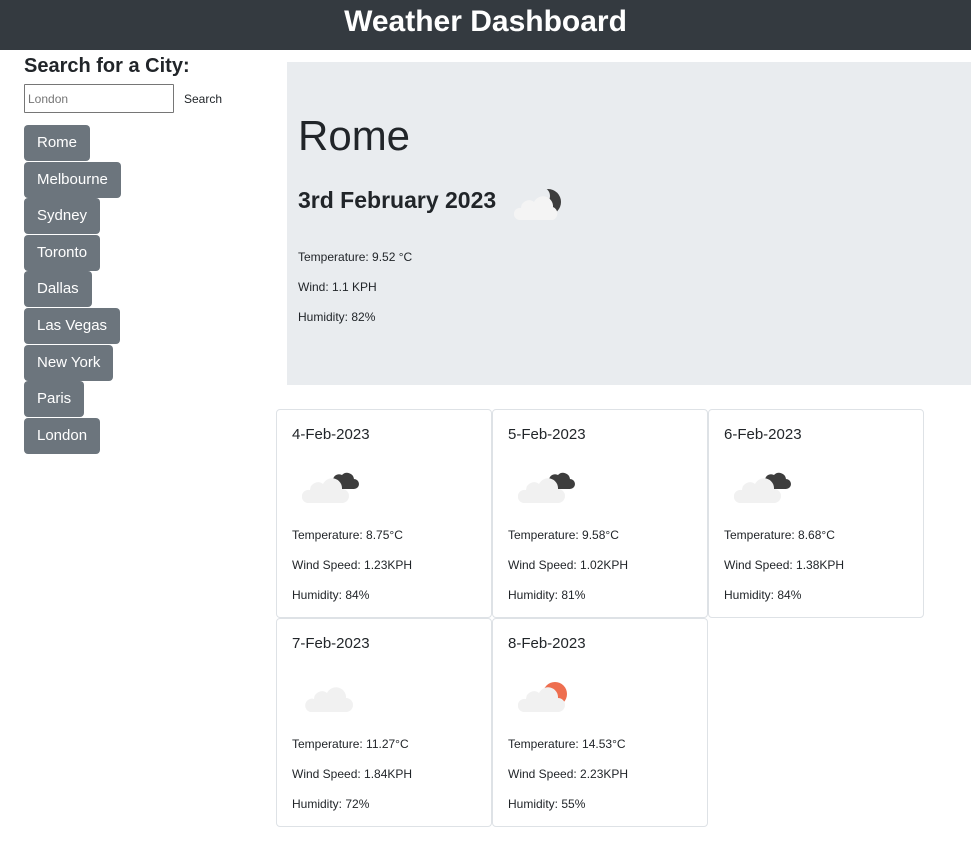 The width and height of the screenshot is (971, 841). What do you see at coordinates (69, 362) in the screenshot?
I see `city-button-new-york: New York` at bounding box center [69, 362].